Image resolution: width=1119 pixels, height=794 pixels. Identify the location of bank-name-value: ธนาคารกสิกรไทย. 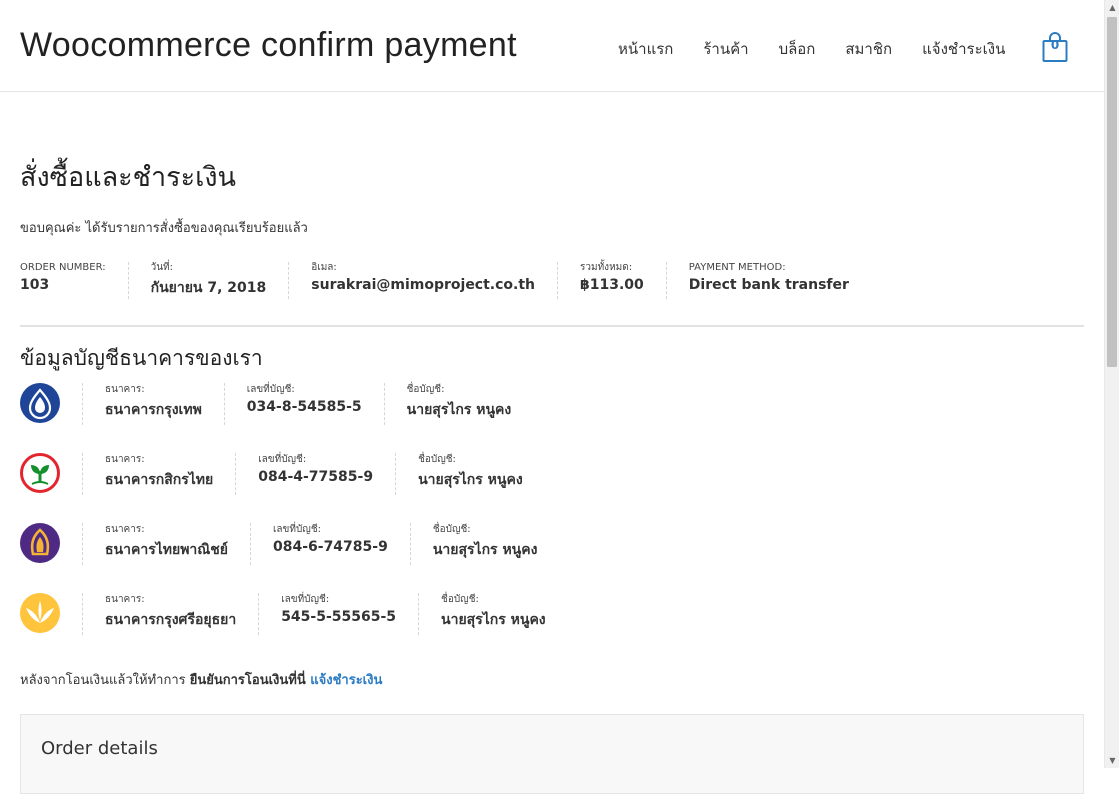
(159, 480).